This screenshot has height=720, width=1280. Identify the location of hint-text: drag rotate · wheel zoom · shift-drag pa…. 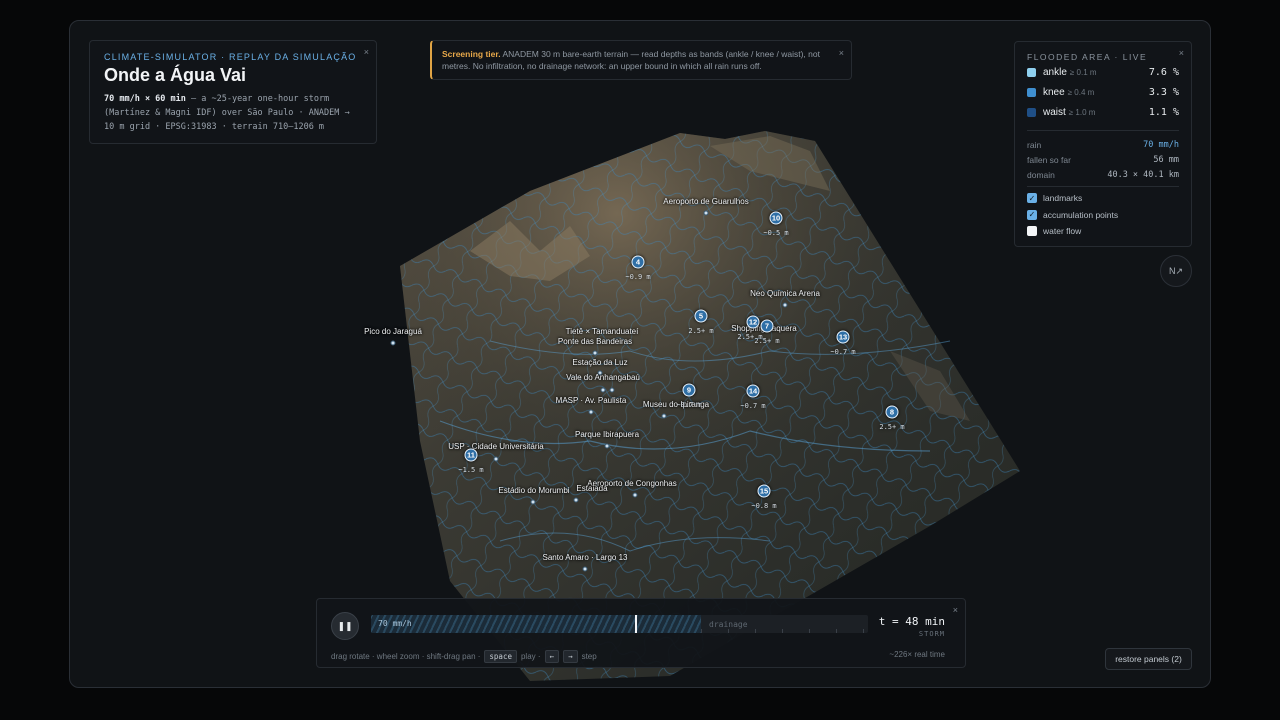
(406, 656).